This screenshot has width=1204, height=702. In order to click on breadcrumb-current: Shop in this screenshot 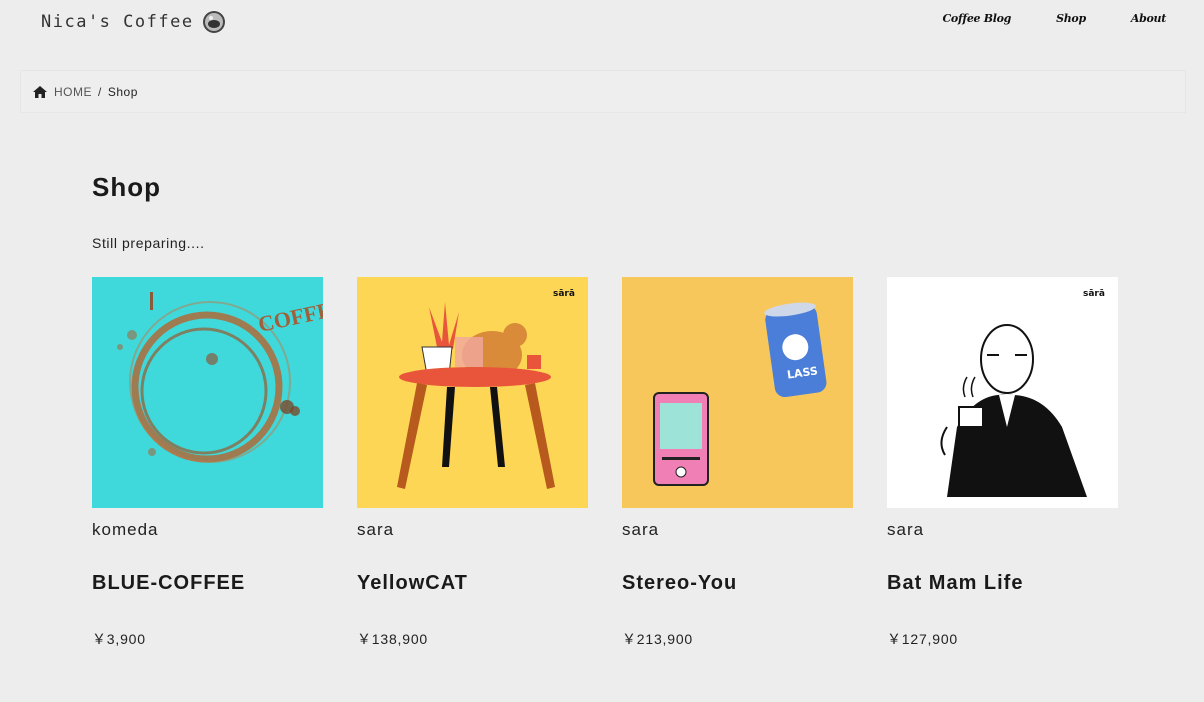, I will do `click(122, 91)`.